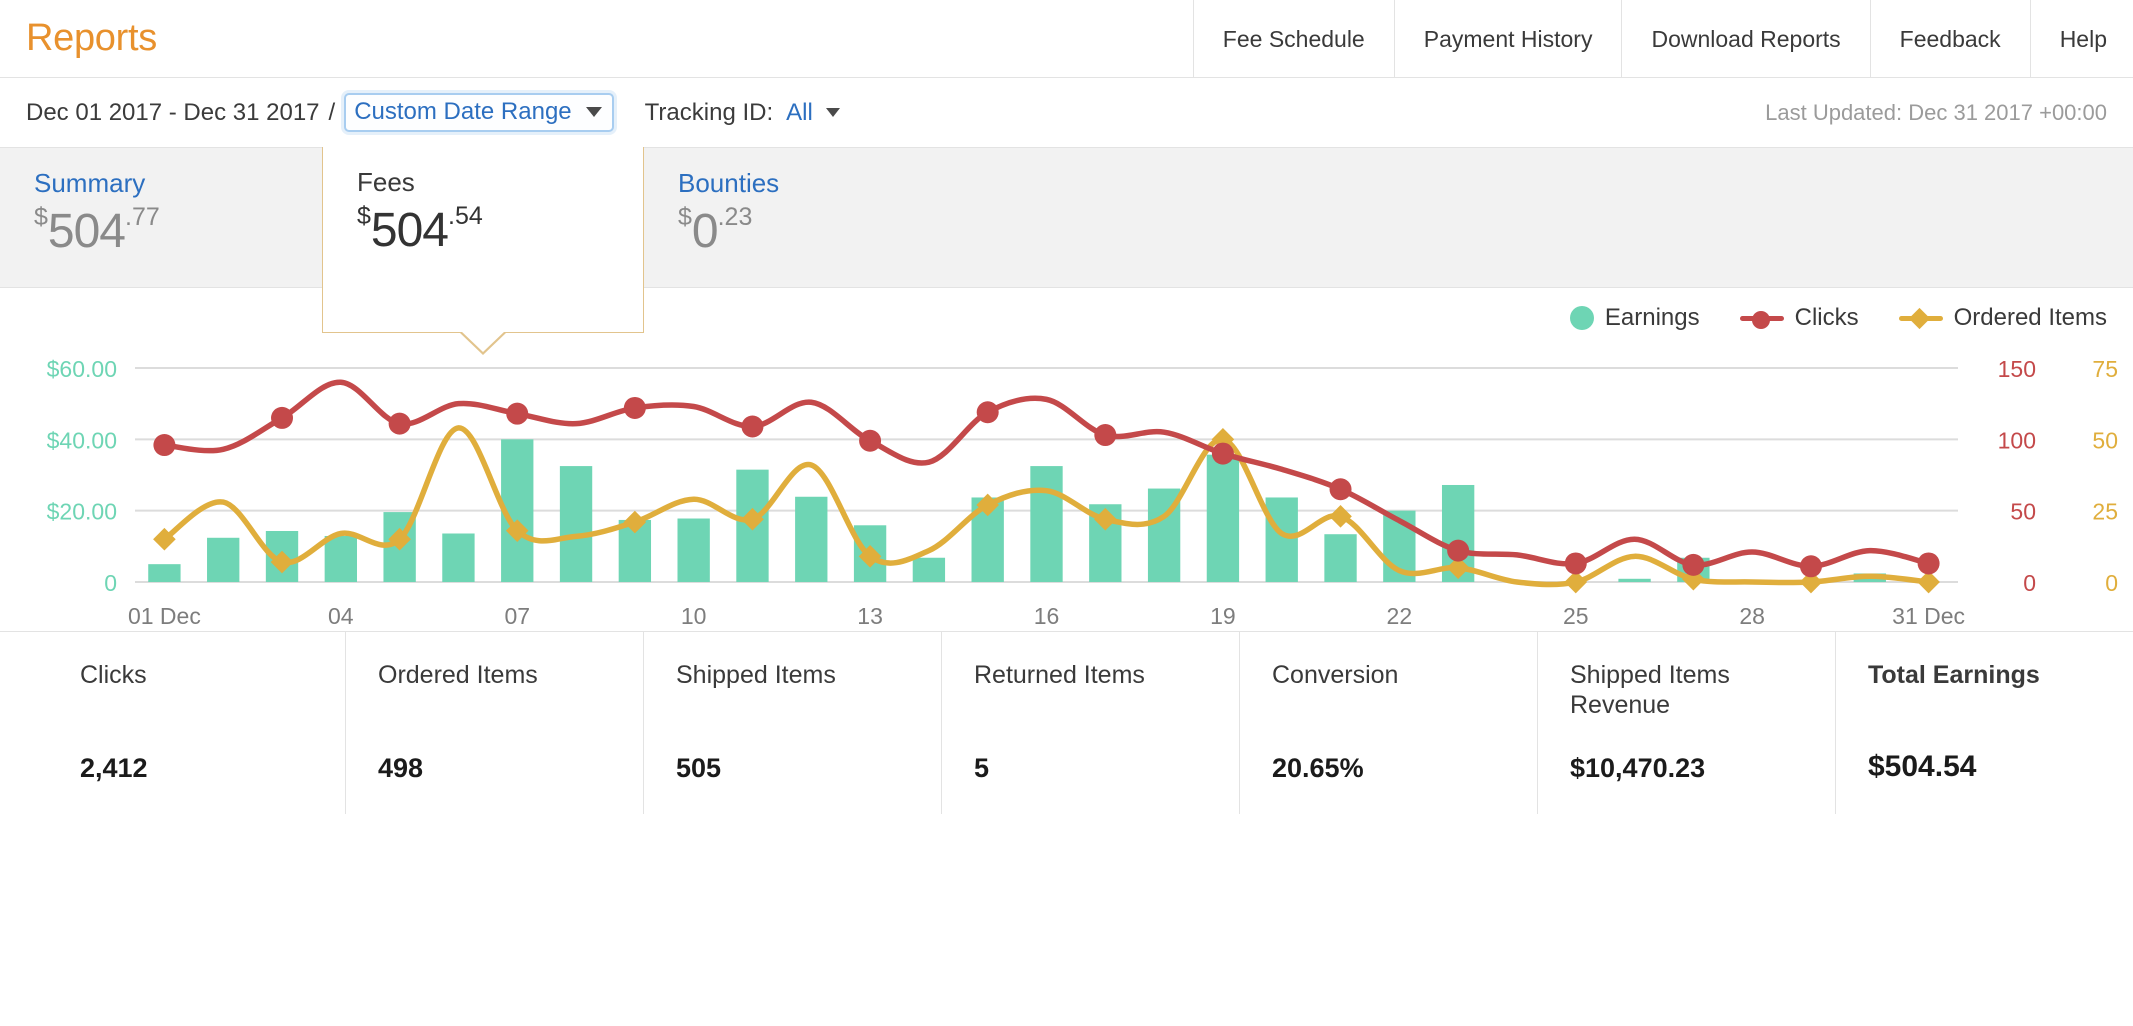 The image size is (2133, 1026). What do you see at coordinates (1652, 317) in the screenshot?
I see `legend-label-earnings: Earnings` at bounding box center [1652, 317].